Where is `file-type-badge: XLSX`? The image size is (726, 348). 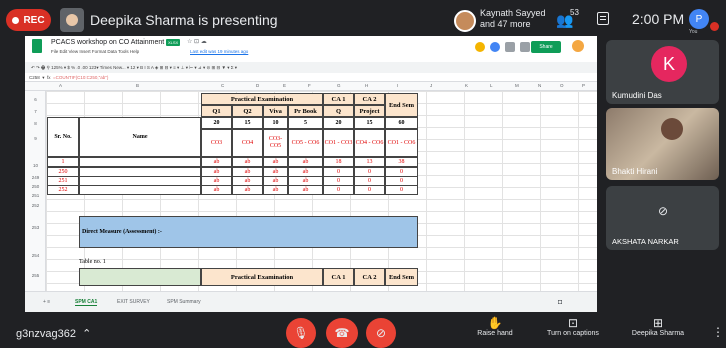
file-type-badge: XLSX is located at coordinates (173, 42).